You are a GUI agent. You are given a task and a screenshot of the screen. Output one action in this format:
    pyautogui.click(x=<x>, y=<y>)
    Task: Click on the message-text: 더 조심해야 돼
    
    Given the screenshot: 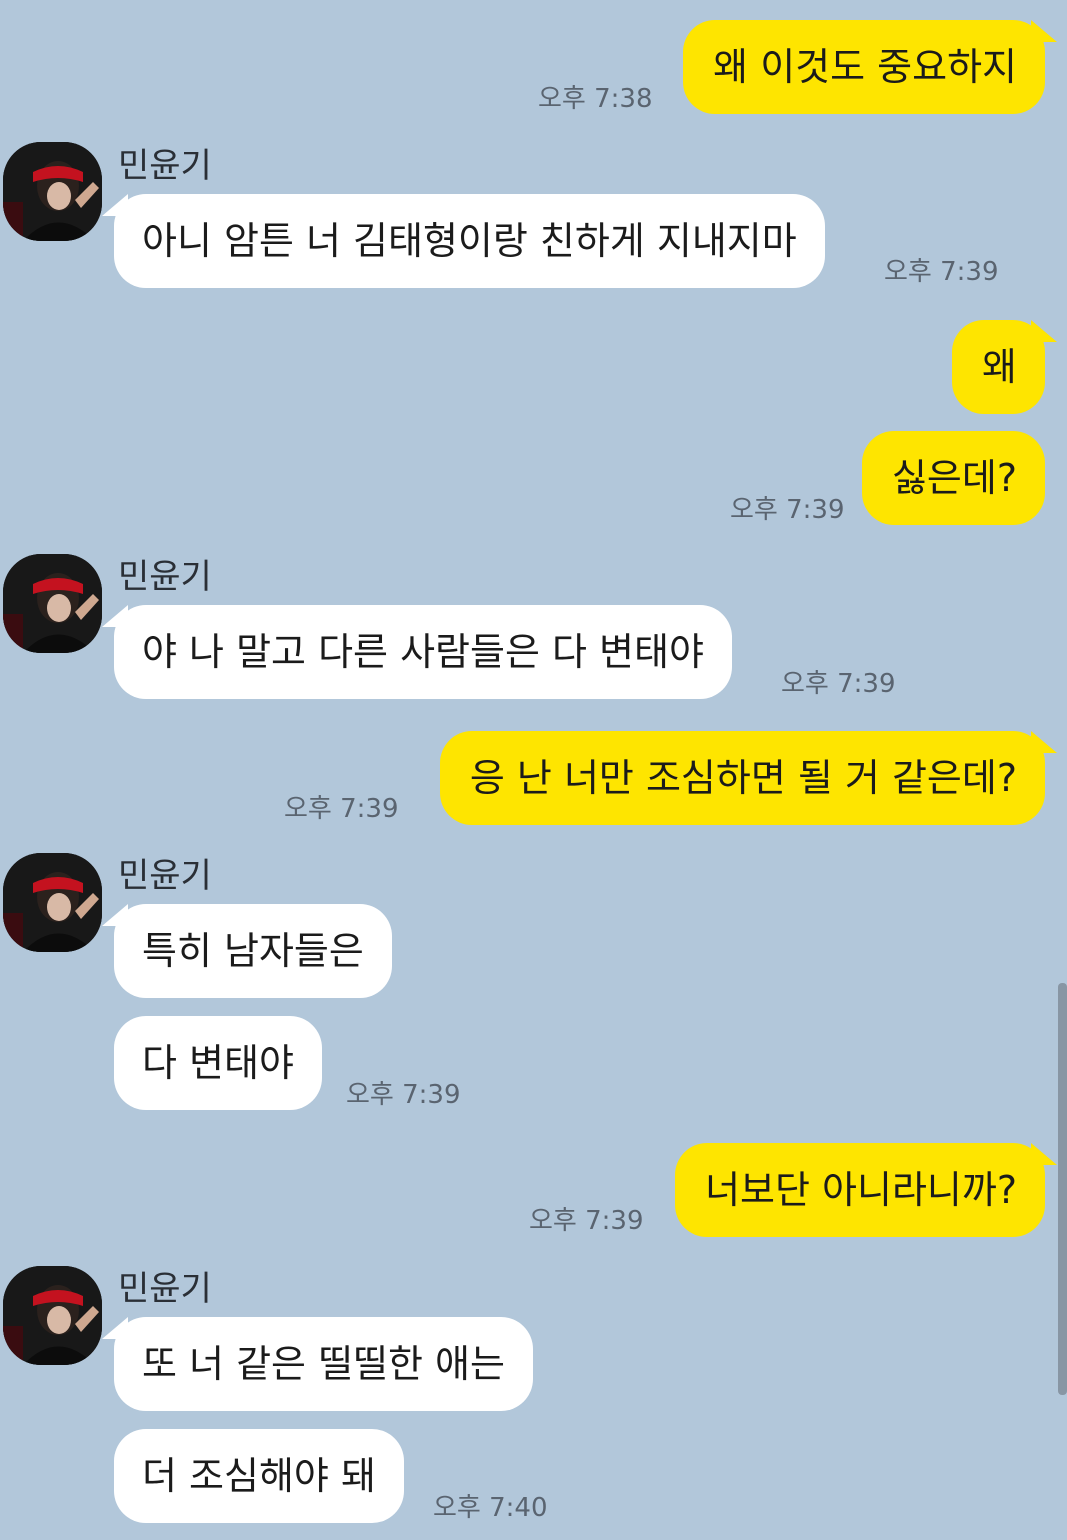 What is the action you would take?
    pyautogui.click(x=259, y=1476)
    